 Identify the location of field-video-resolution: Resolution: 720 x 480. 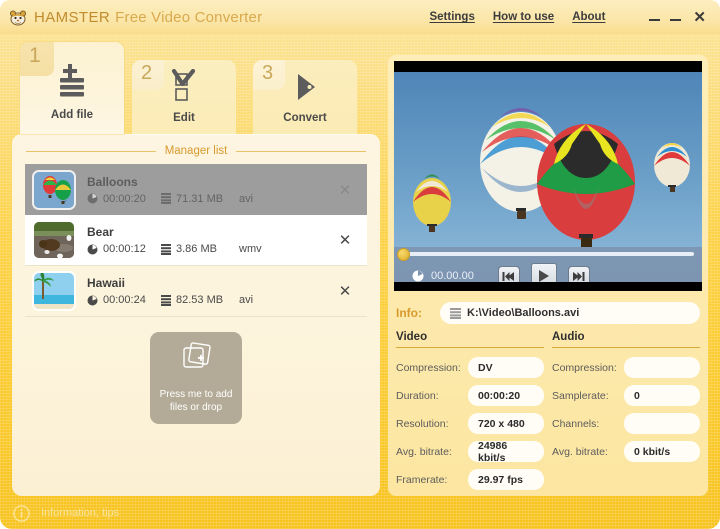
(470, 423).